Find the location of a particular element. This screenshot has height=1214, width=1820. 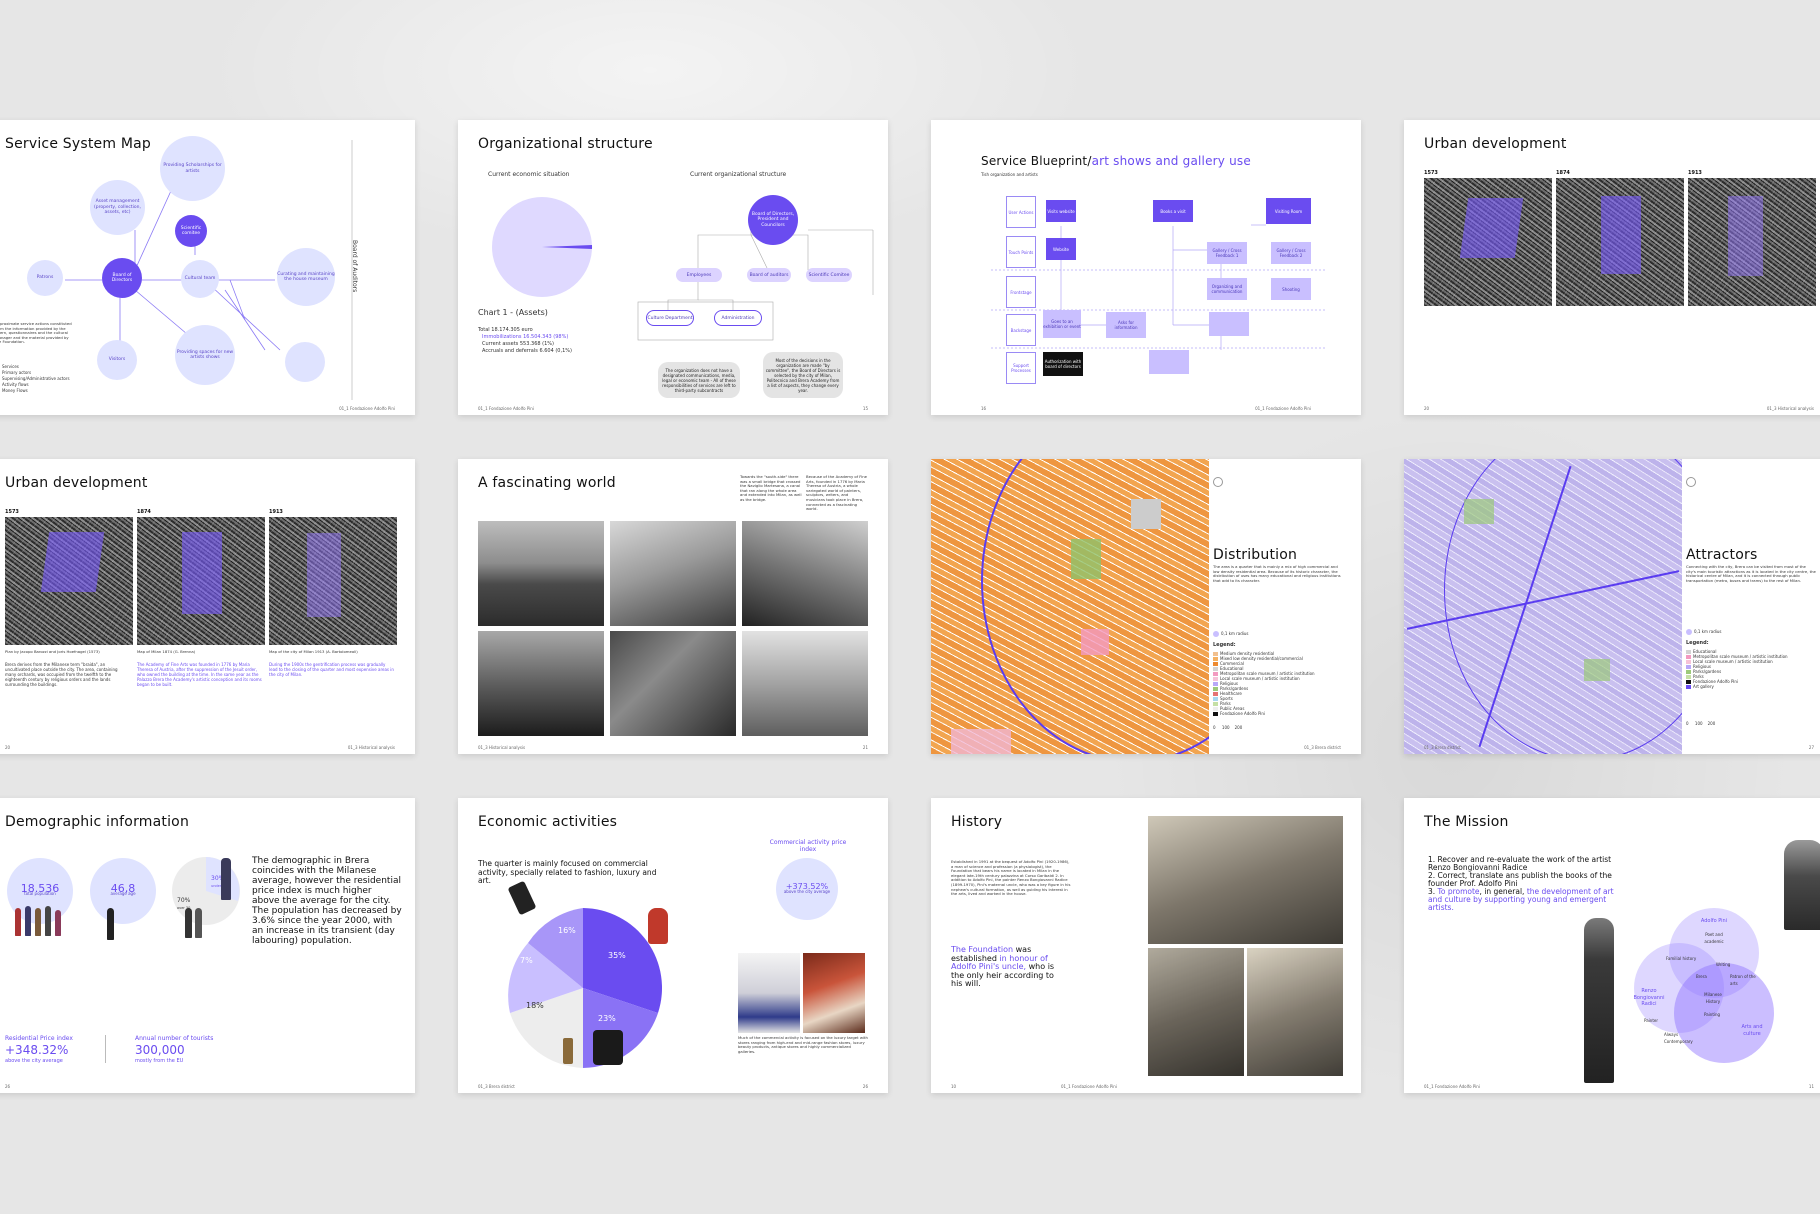

page-title: Attractors is located at coordinates (1722, 555).